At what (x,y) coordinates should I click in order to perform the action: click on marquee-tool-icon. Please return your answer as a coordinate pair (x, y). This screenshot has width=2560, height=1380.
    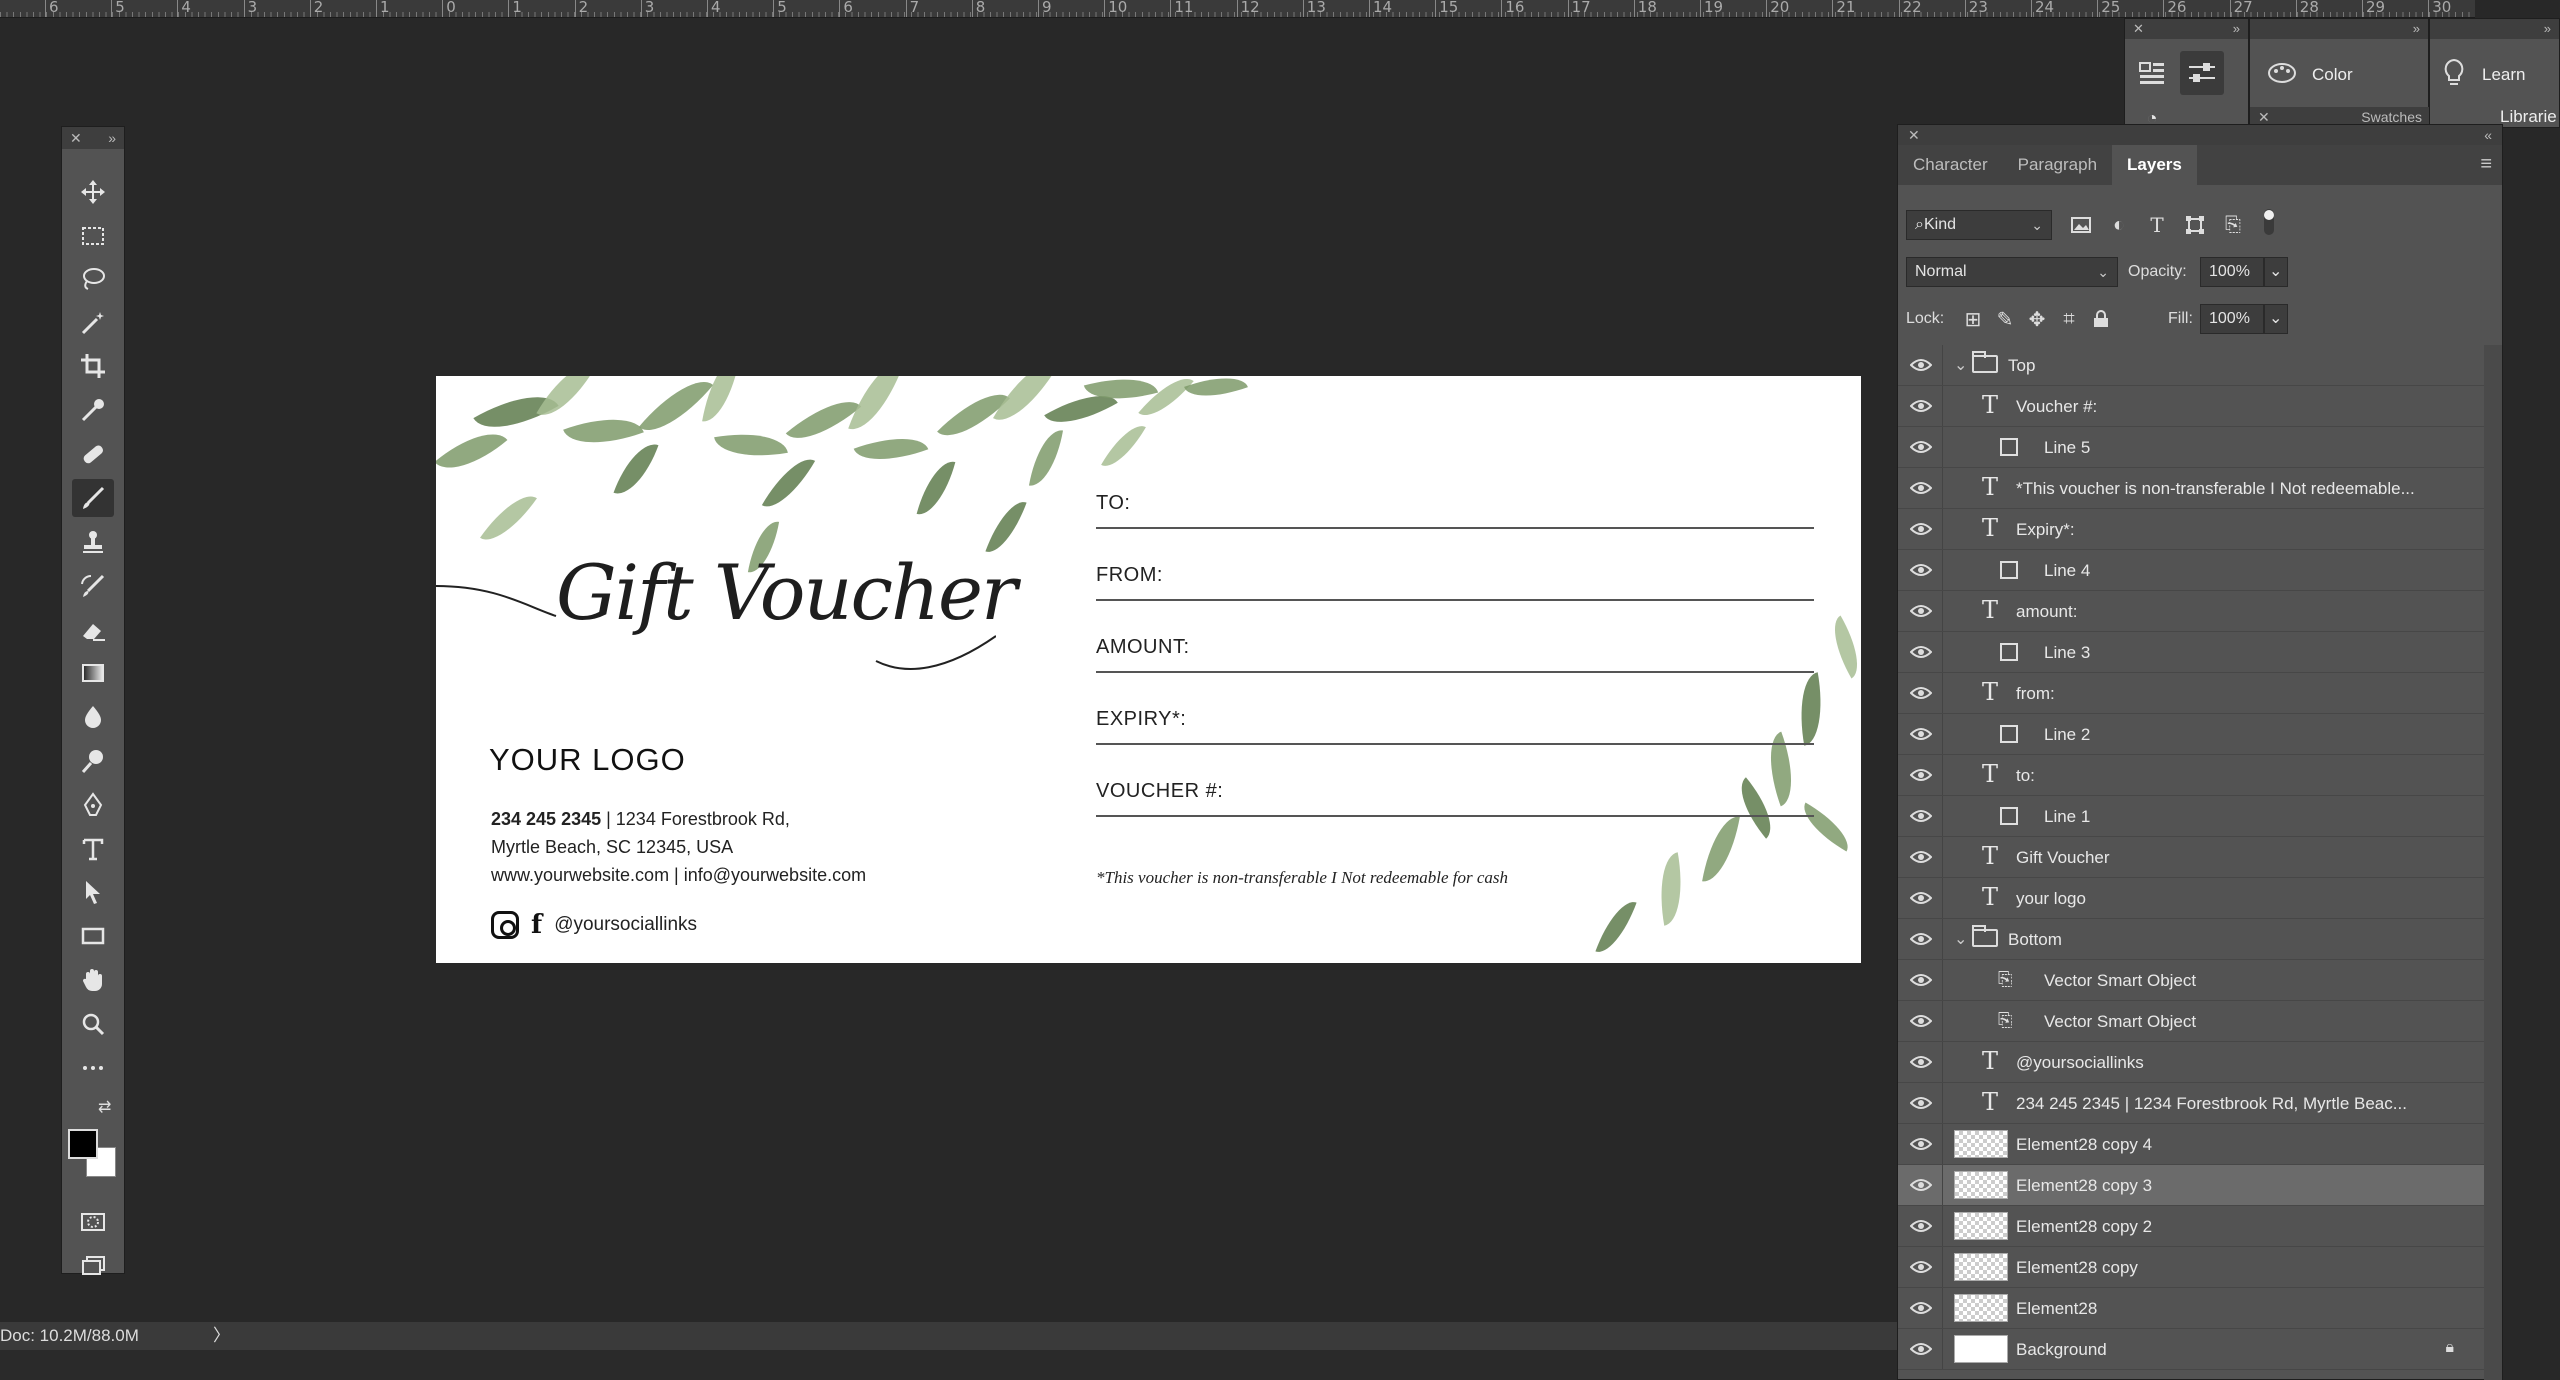
    Looking at the image, I should click on (93, 236).